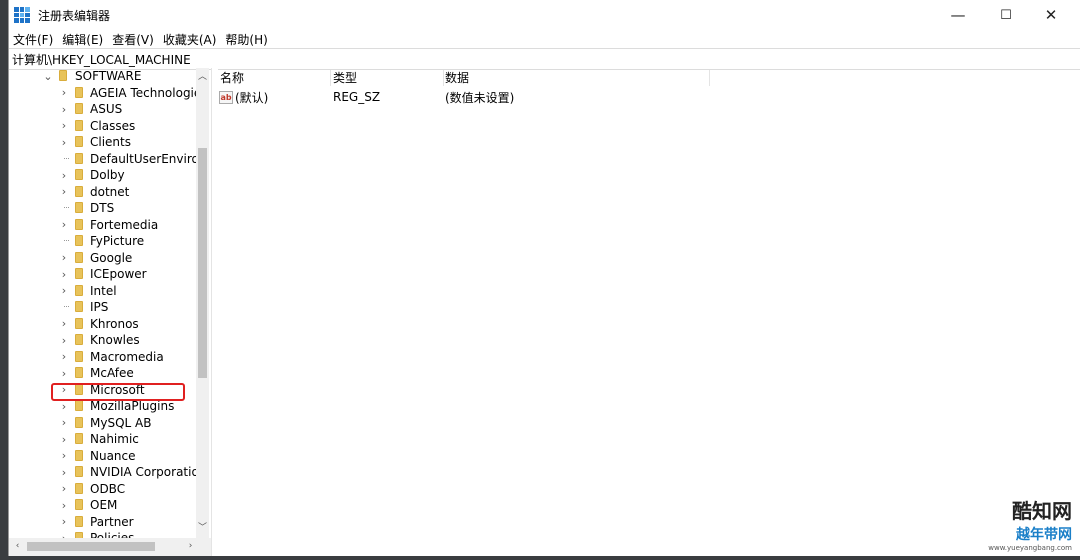 This screenshot has width=1080, height=560. I want to click on address-bar: 计算机\HKEY_LOCAL_MACHINE, so click(544, 59).